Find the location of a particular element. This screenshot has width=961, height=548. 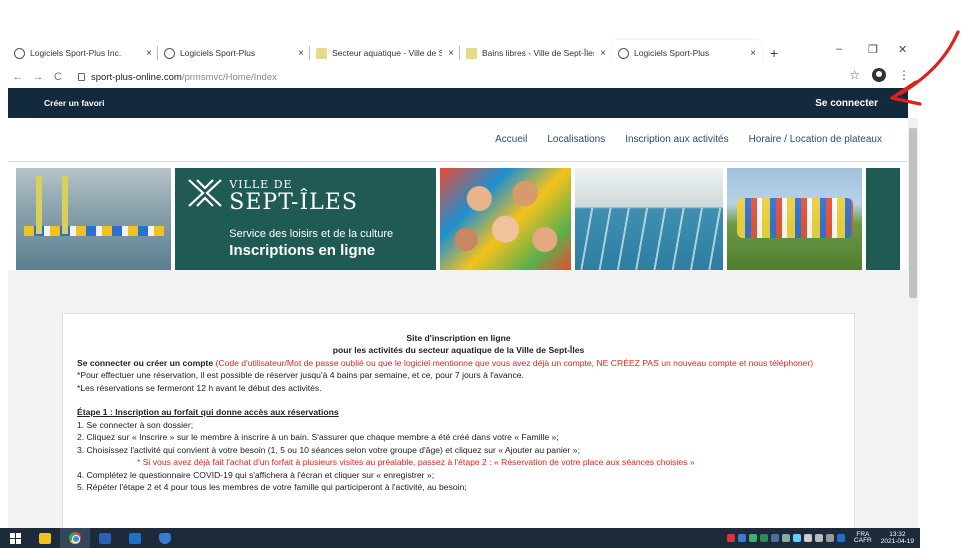

nav-inscription-activites: Inscription aux activités is located at coordinates (676, 139).